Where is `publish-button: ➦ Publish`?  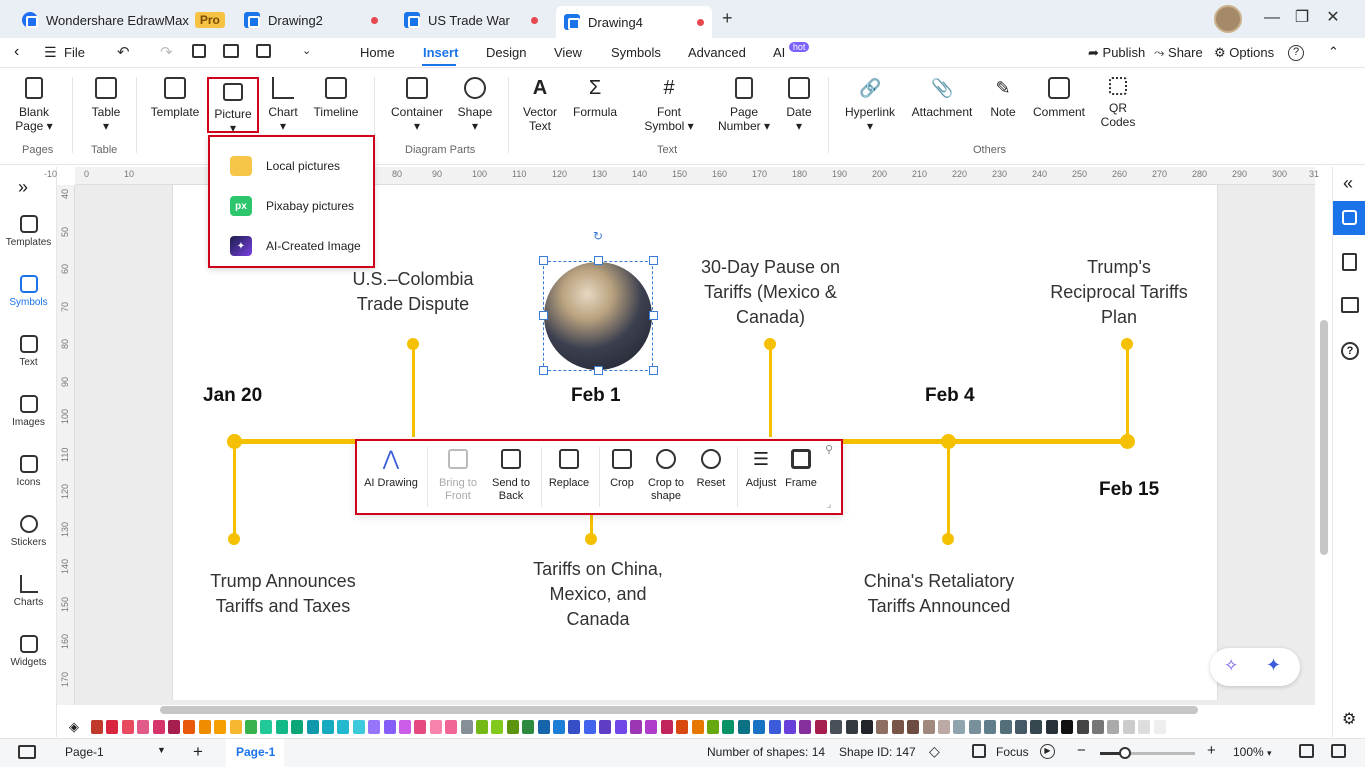 publish-button: ➦ Publish is located at coordinates (1116, 53).